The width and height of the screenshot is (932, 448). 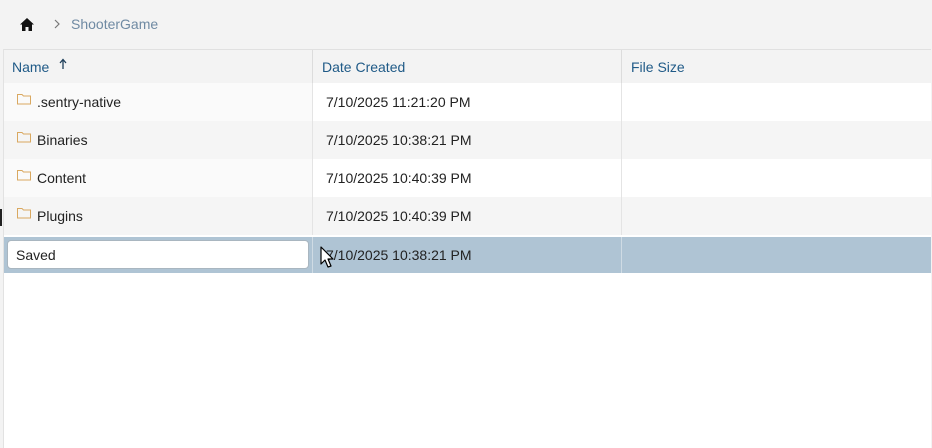 I want to click on home-icon, so click(x=27, y=24).